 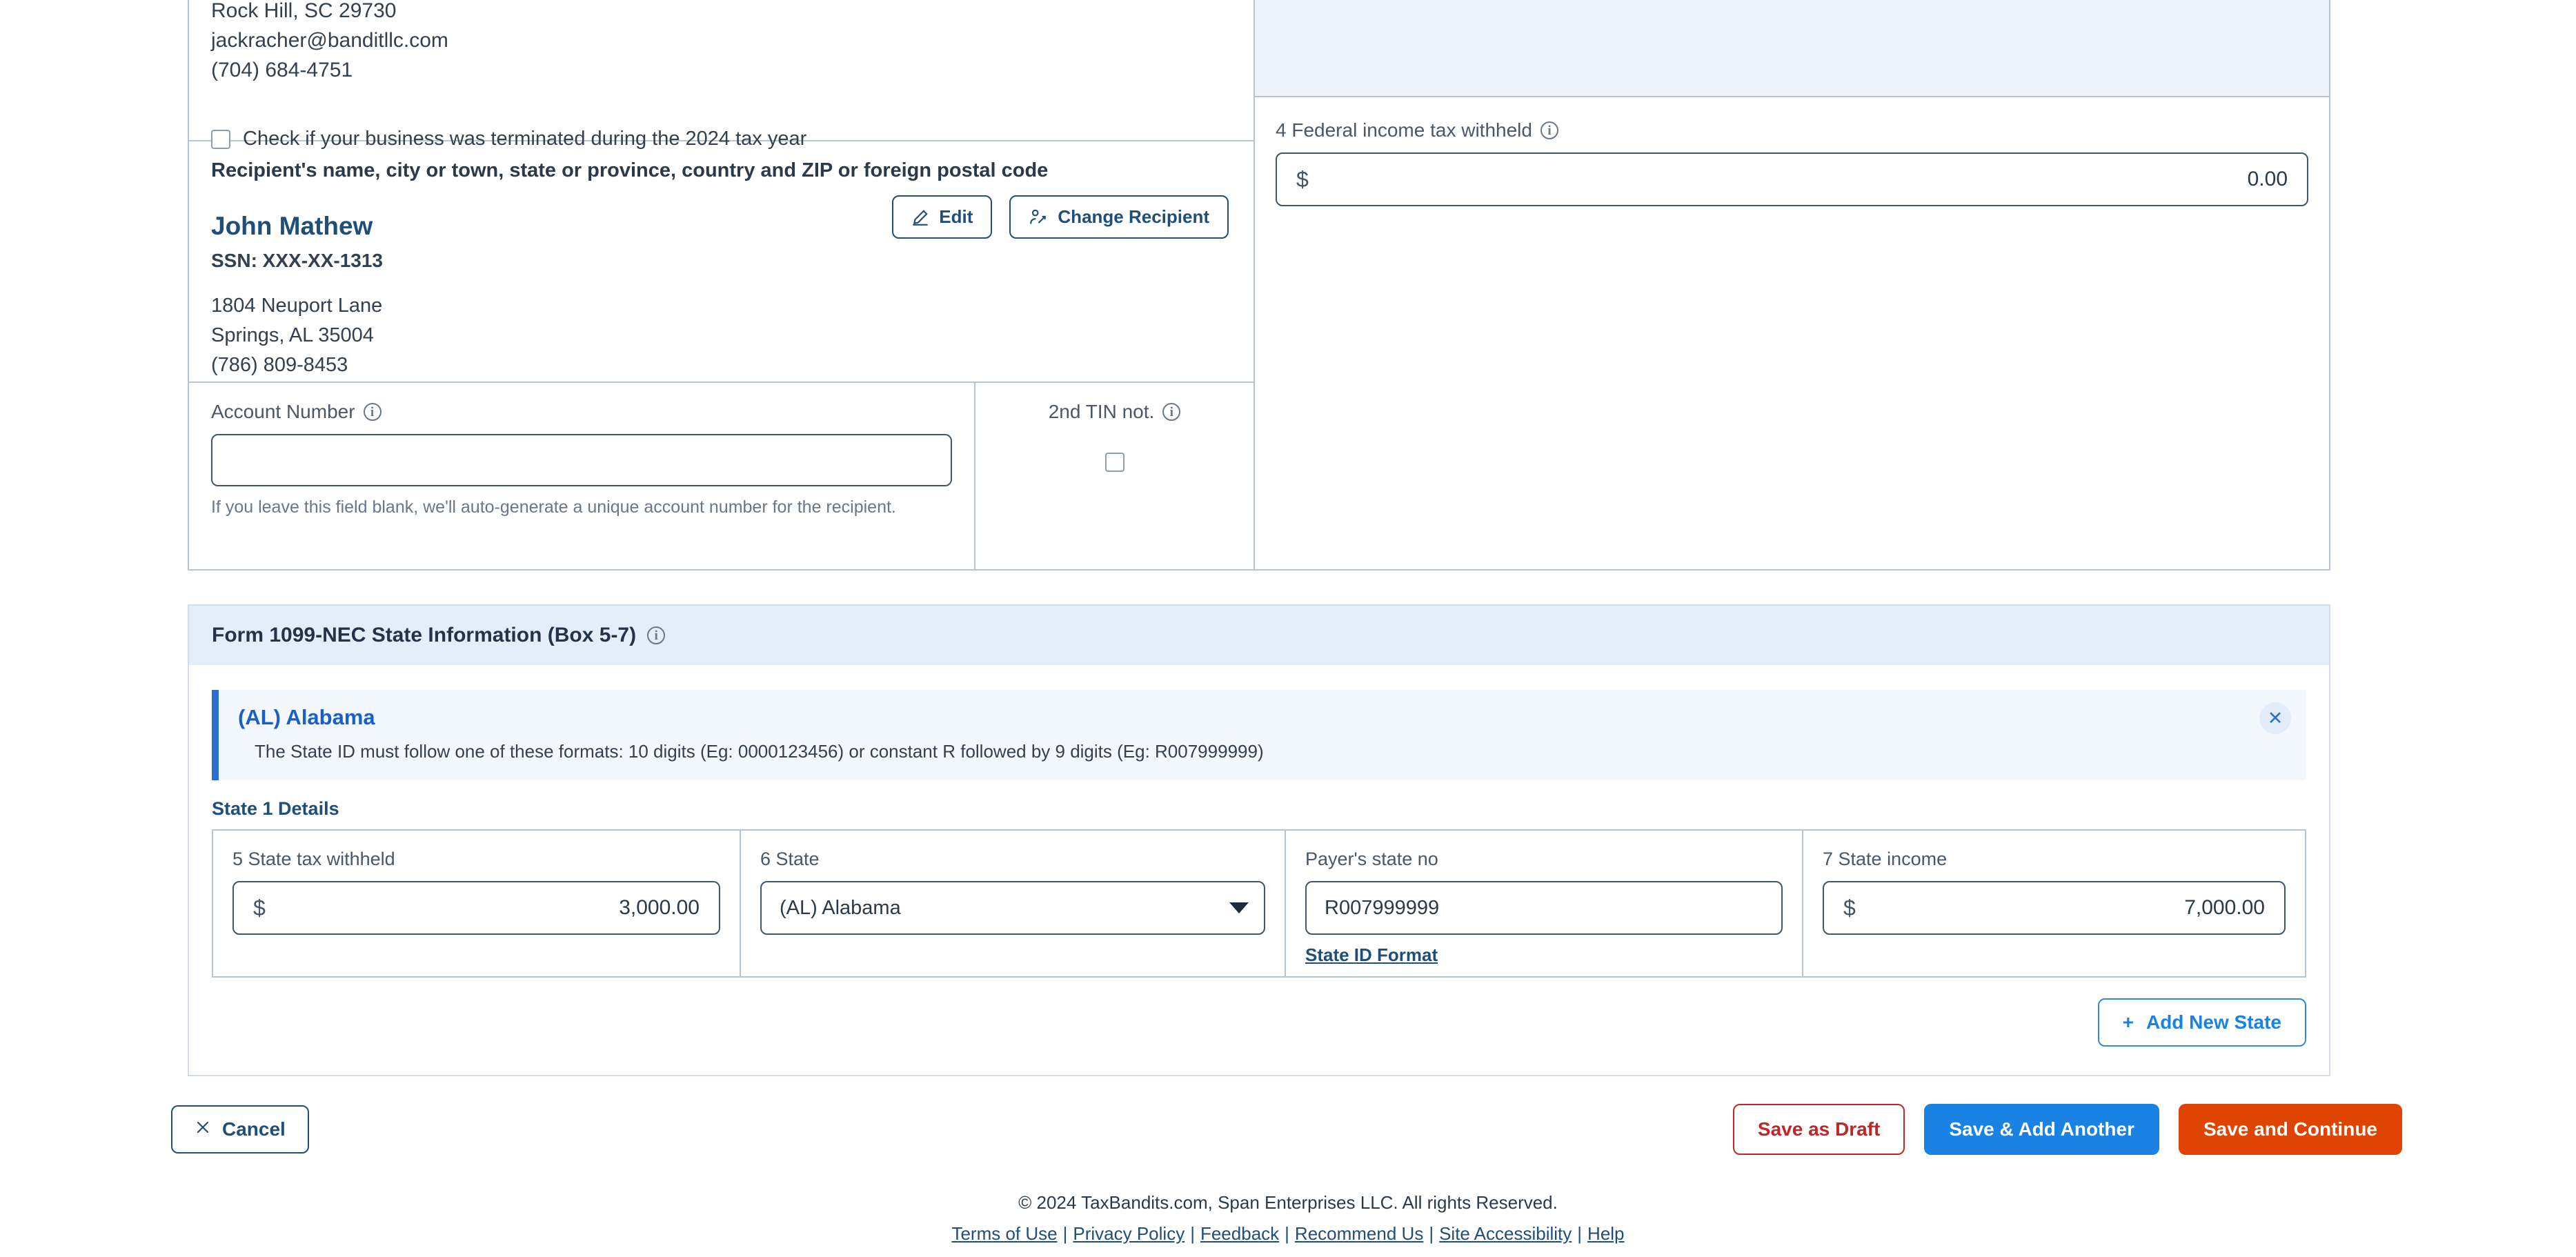 I want to click on payer-email: jackracher@banditllc.com, so click(x=329, y=40).